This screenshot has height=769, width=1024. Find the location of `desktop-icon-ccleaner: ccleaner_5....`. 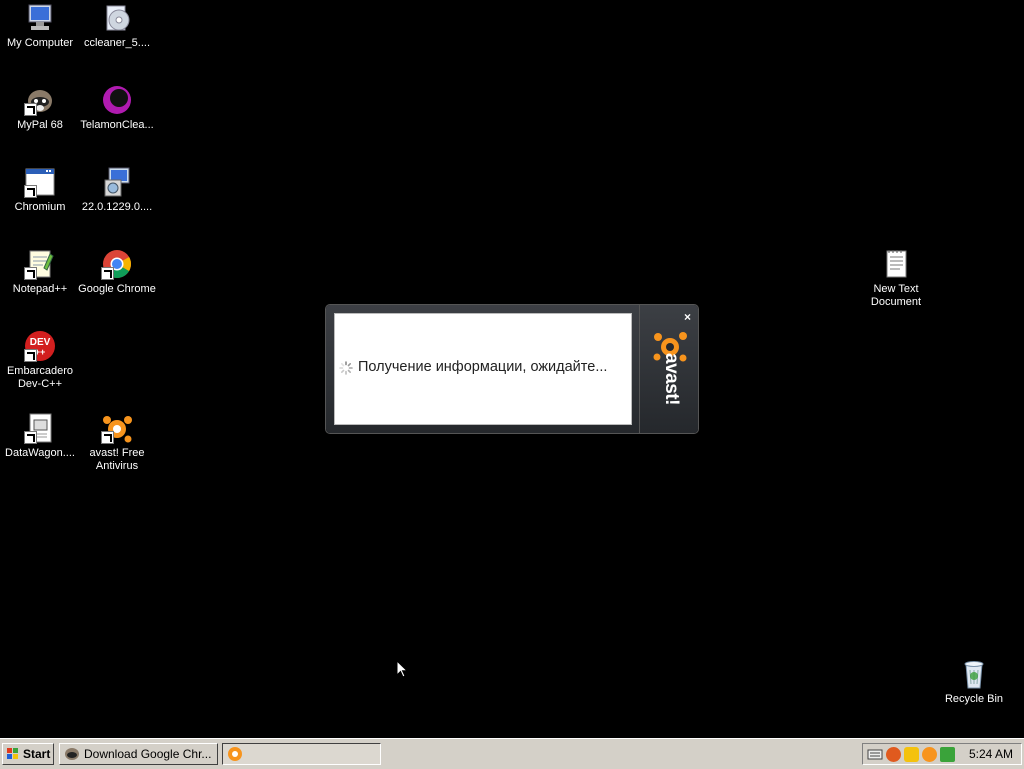

desktop-icon-ccleaner: ccleaner_5.... is located at coordinates (117, 26).